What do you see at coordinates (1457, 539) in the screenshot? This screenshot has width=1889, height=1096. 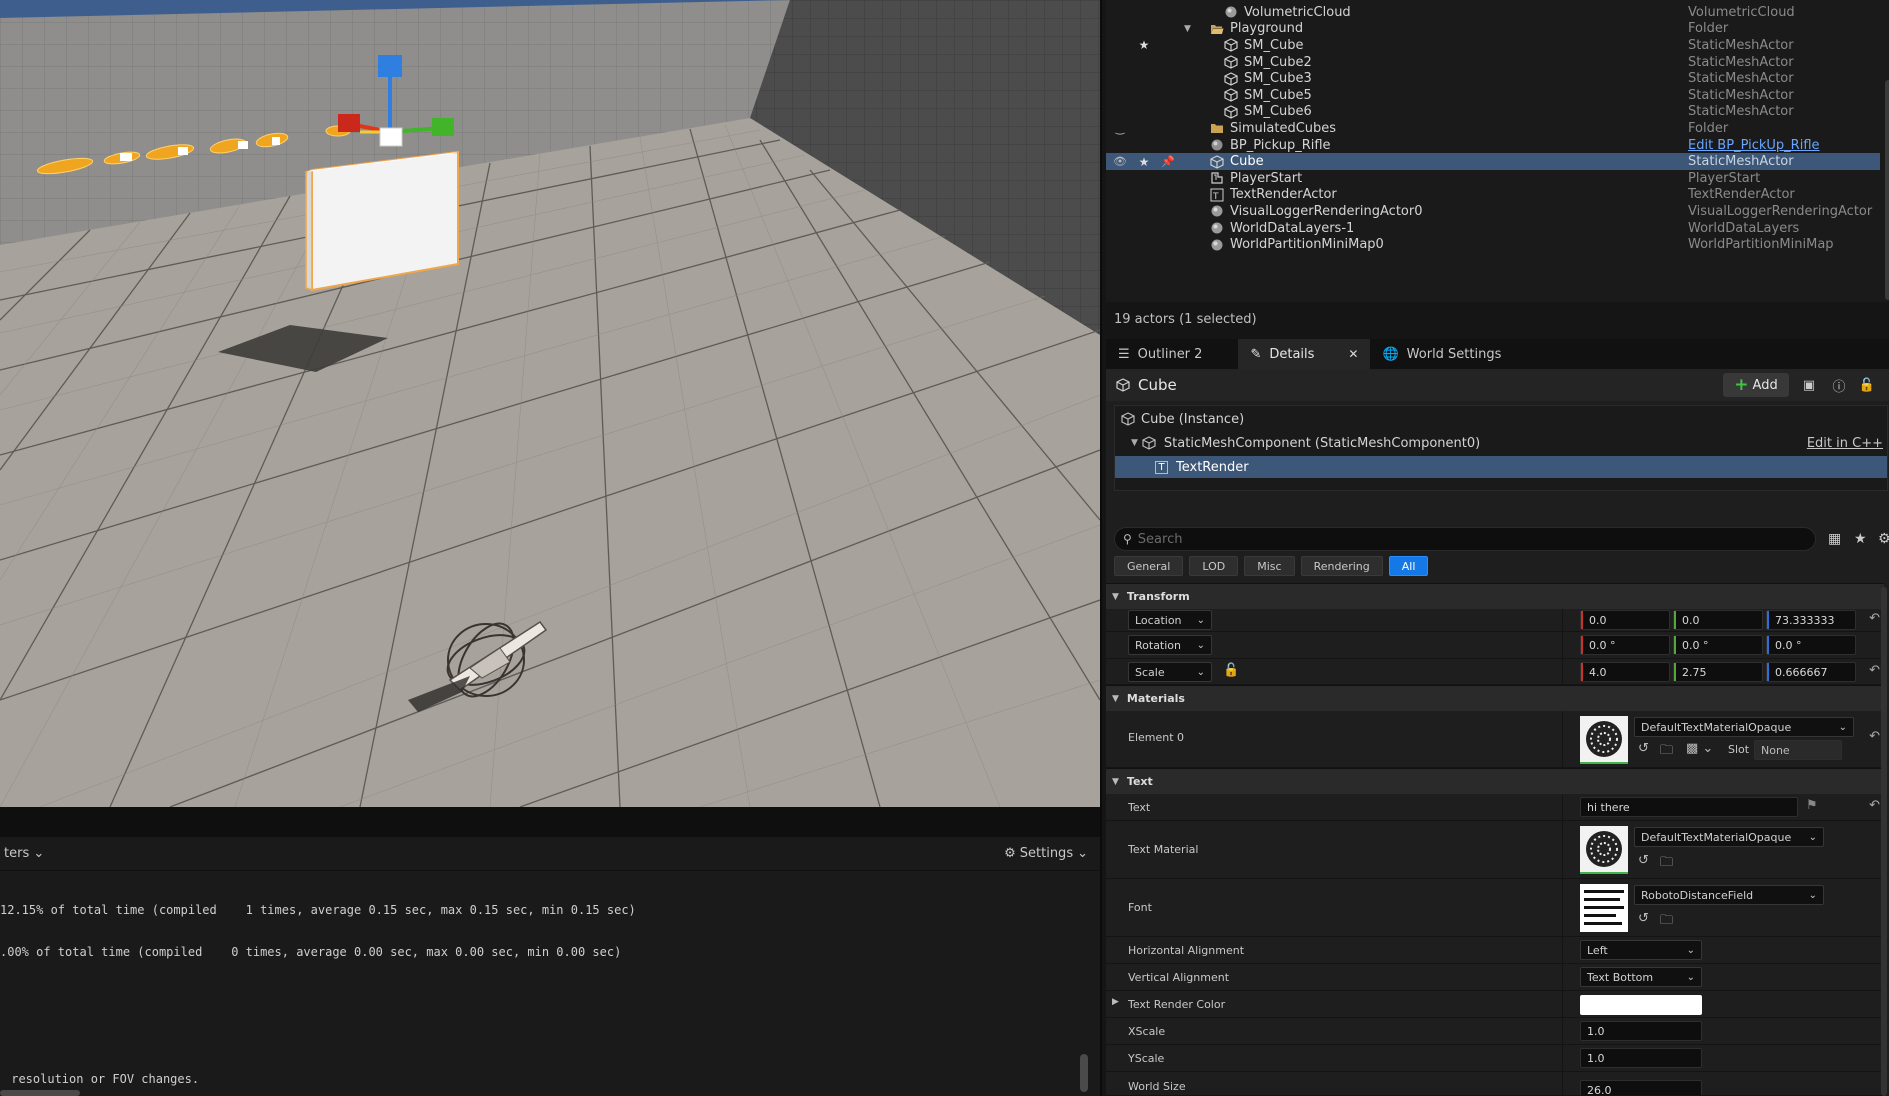 I see `details-search-input` at bounding box center [1457, 539].